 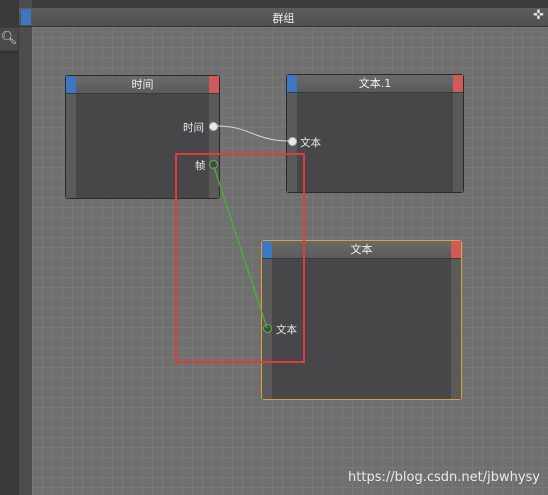 I want to click on left-panel: 🔍︎, so click(x=10, y=247).